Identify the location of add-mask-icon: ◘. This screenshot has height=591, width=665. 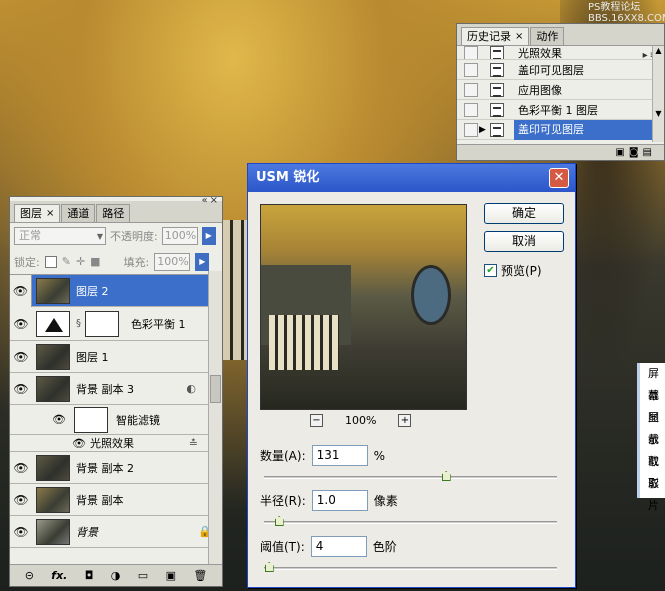
(89, 575).